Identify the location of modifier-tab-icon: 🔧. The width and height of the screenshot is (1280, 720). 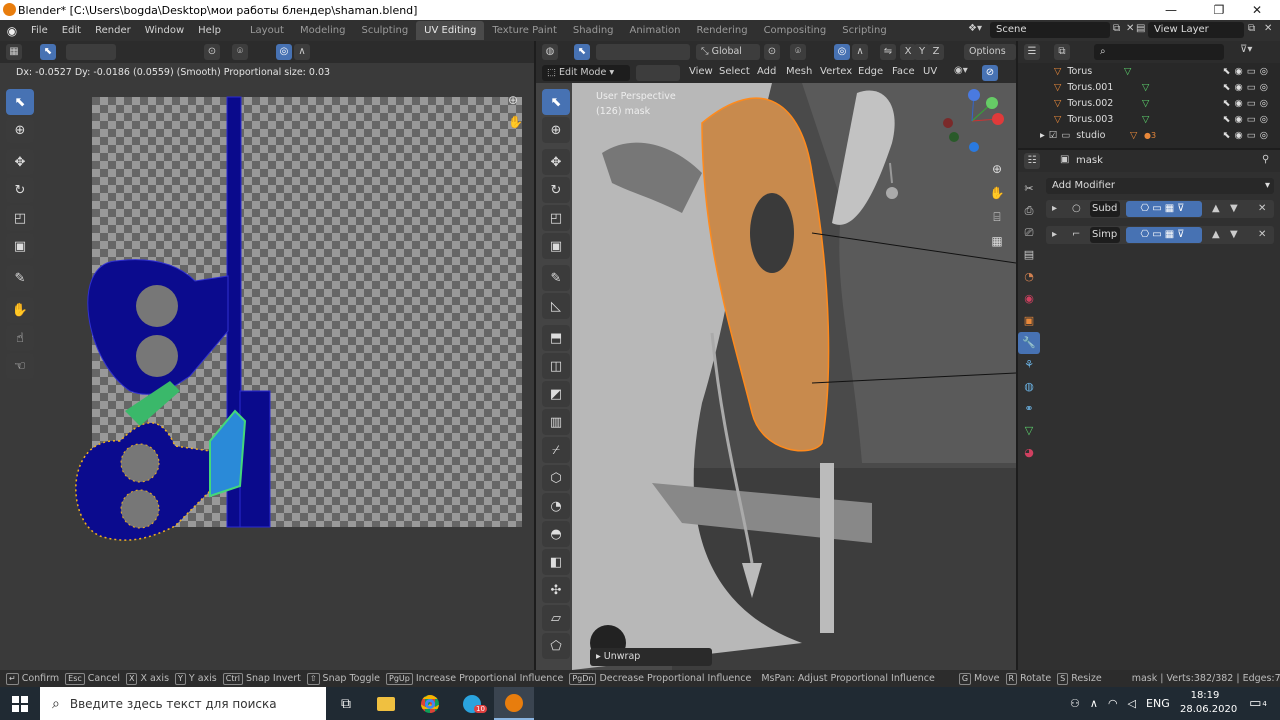
(1029, 343).